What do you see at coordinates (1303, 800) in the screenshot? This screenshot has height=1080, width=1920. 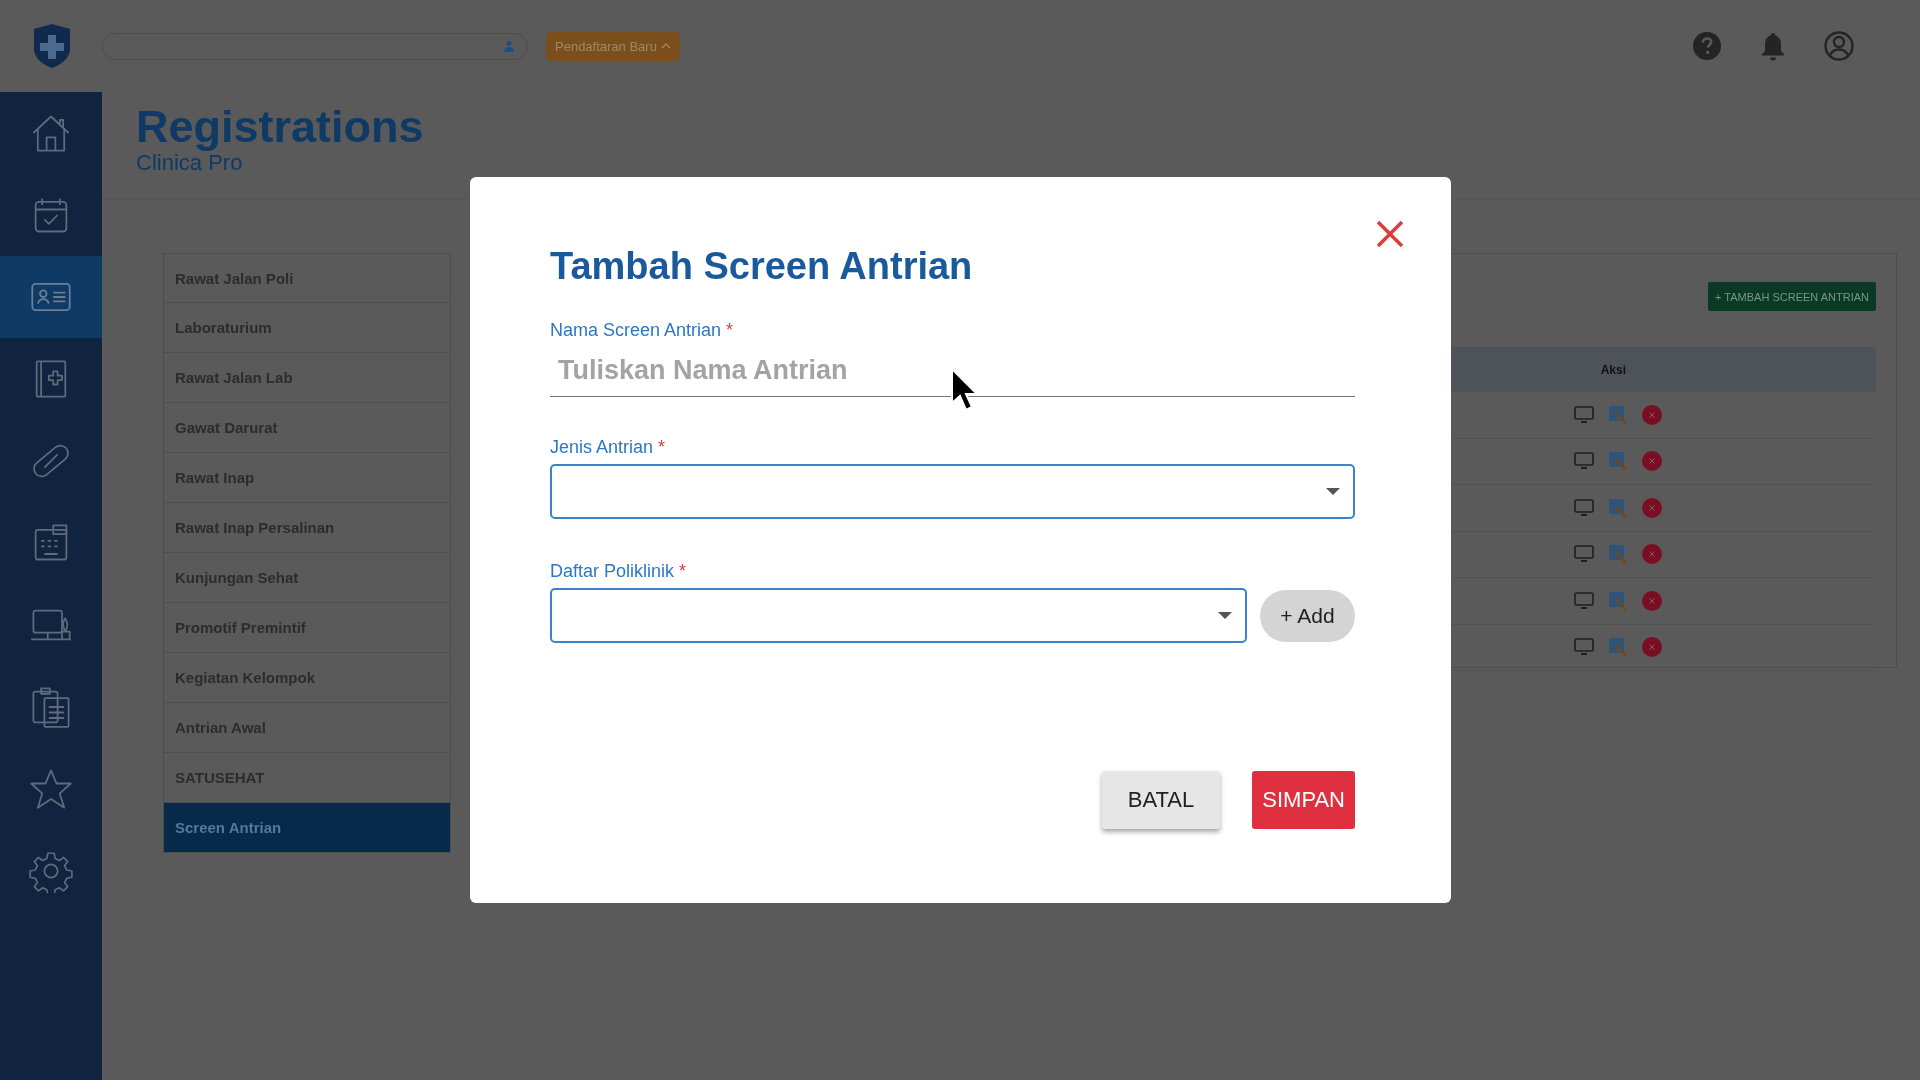 I see `save-button: SIMPAN` at bounding box center [1303, 800].